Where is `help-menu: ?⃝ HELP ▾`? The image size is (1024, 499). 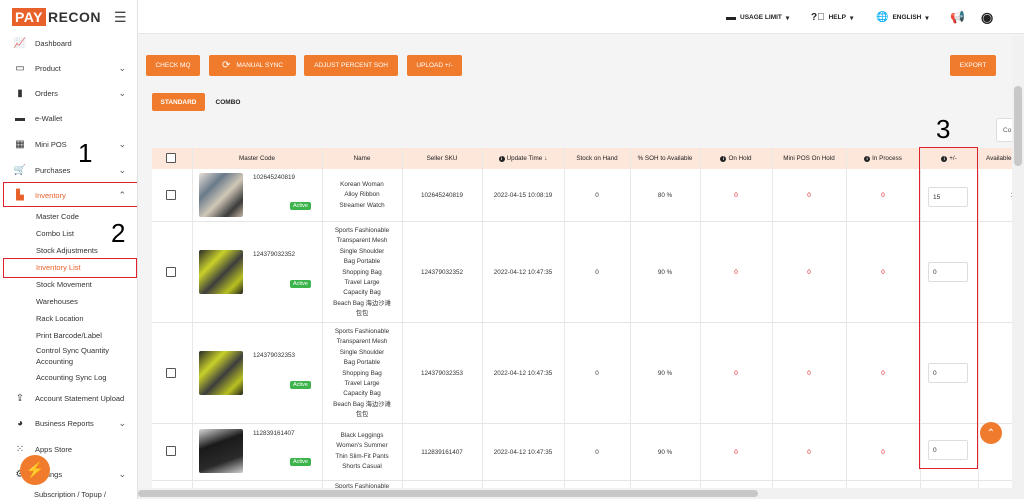
help-menu: ?⃝ HELP ▾ is located at coordinates (832, 17).